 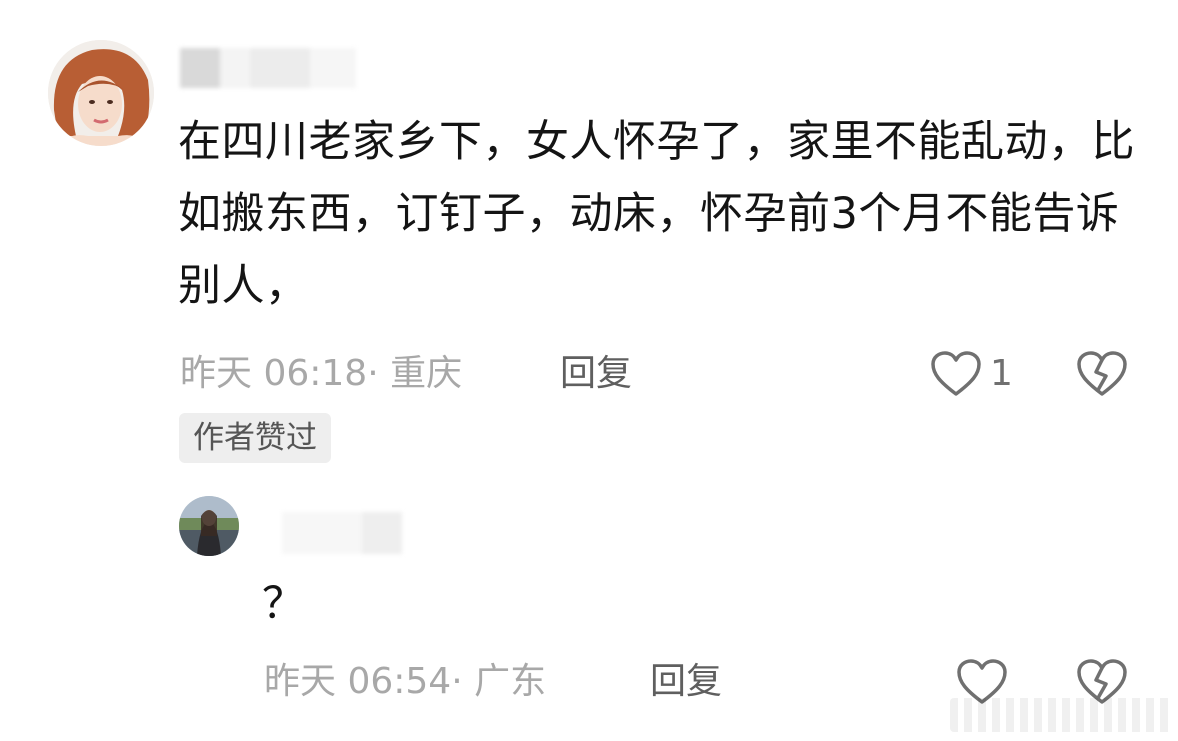 I want to click on like-button: 1, so click(x=971, y=374).